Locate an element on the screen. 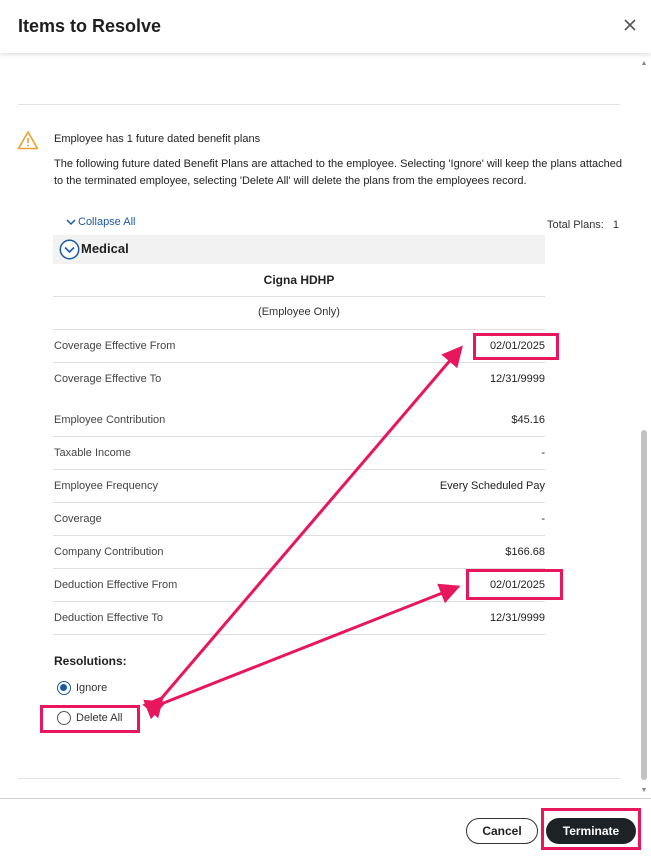  detail-row-company-contribution: Company Contribution $166.68 is located at coordinates (299, 552).